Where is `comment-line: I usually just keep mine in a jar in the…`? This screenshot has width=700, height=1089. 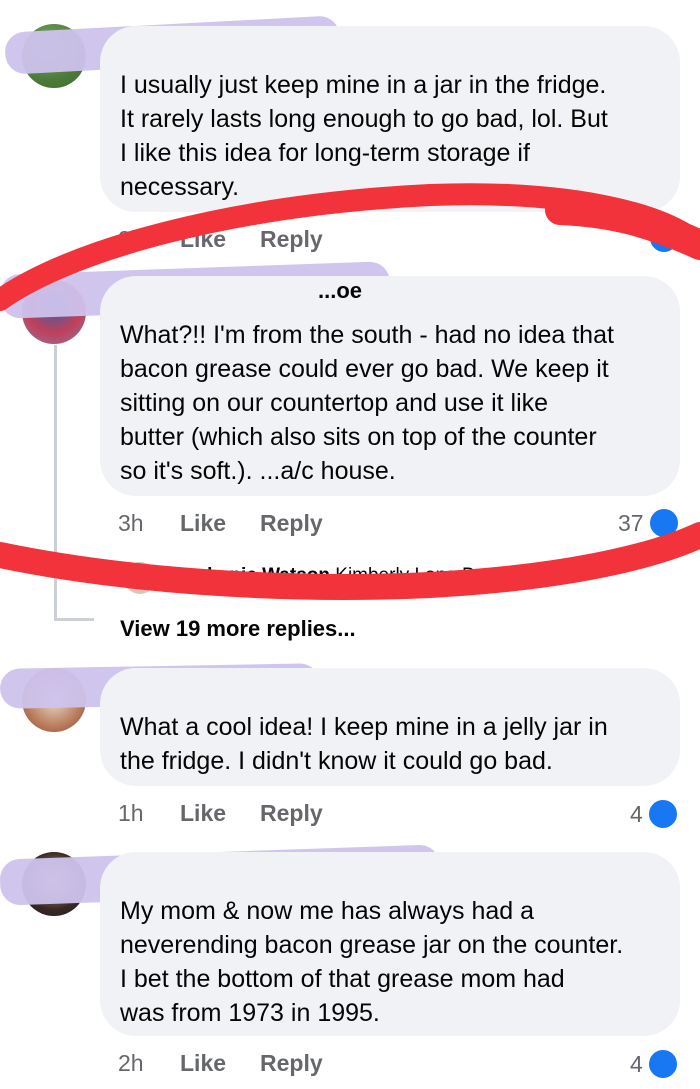
comment-line: I usually just keep mine in a jar in the… is located at coordinates (363, 85).